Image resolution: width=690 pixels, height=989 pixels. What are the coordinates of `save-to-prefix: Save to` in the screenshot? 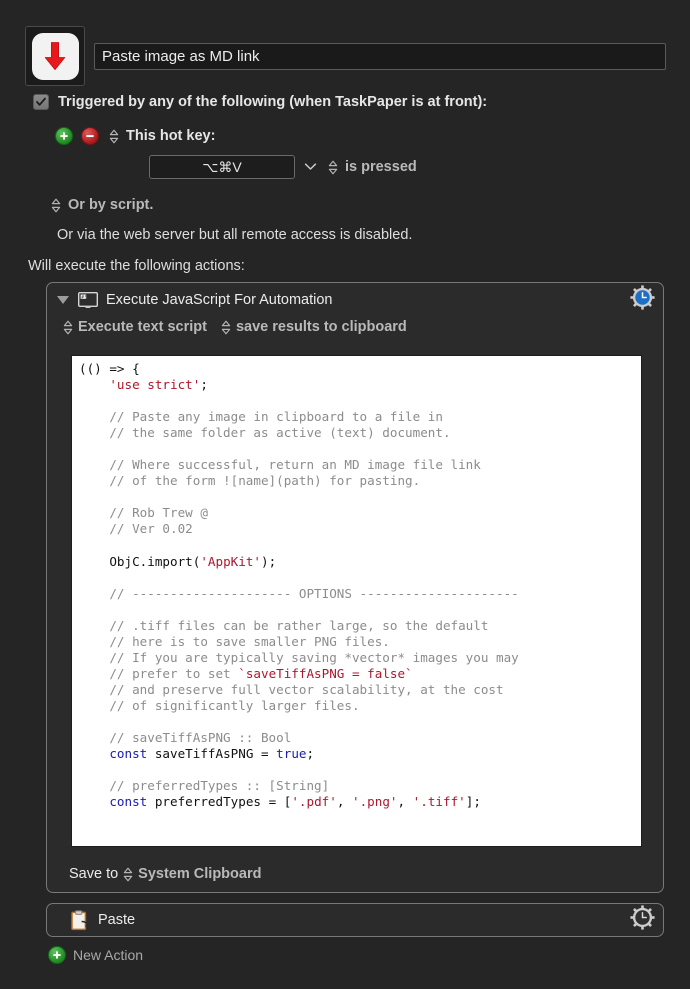 It's located at (94, 874).